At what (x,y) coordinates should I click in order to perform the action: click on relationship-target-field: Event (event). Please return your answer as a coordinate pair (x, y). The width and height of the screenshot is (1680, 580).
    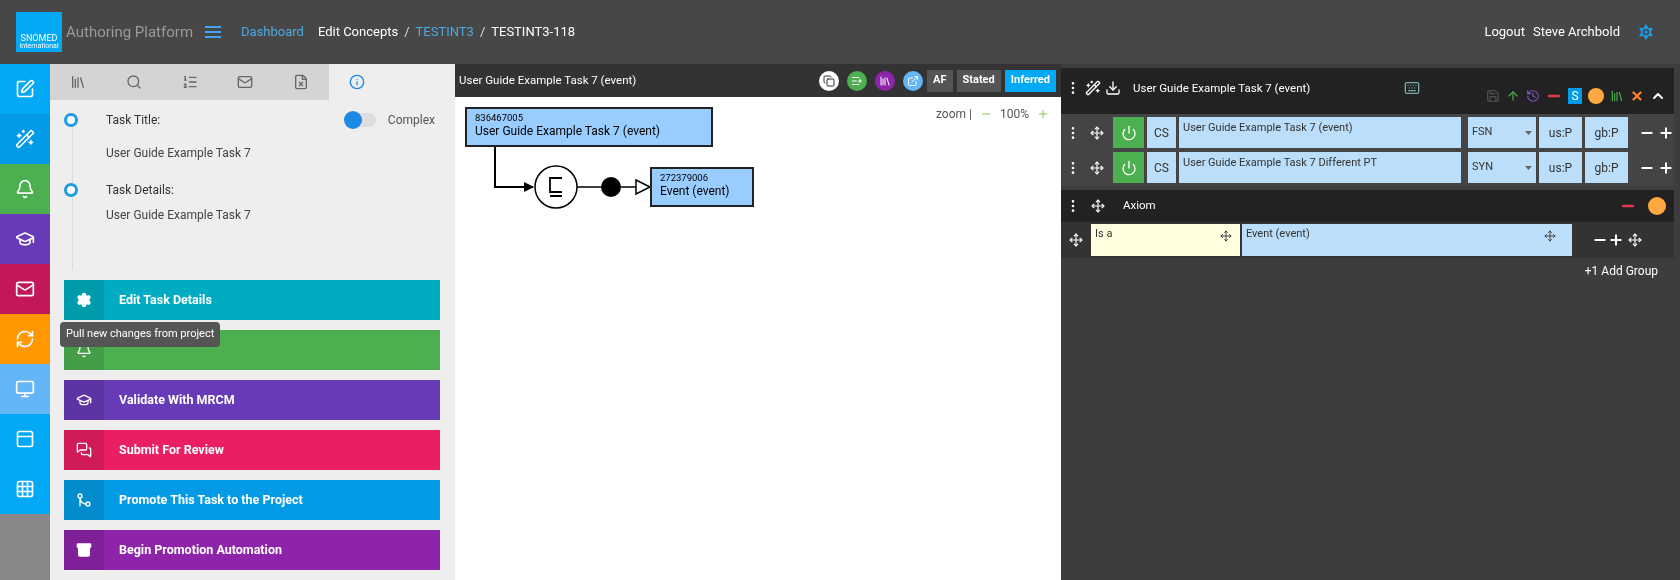
    Looking at the image, I should click on (1407, 240).